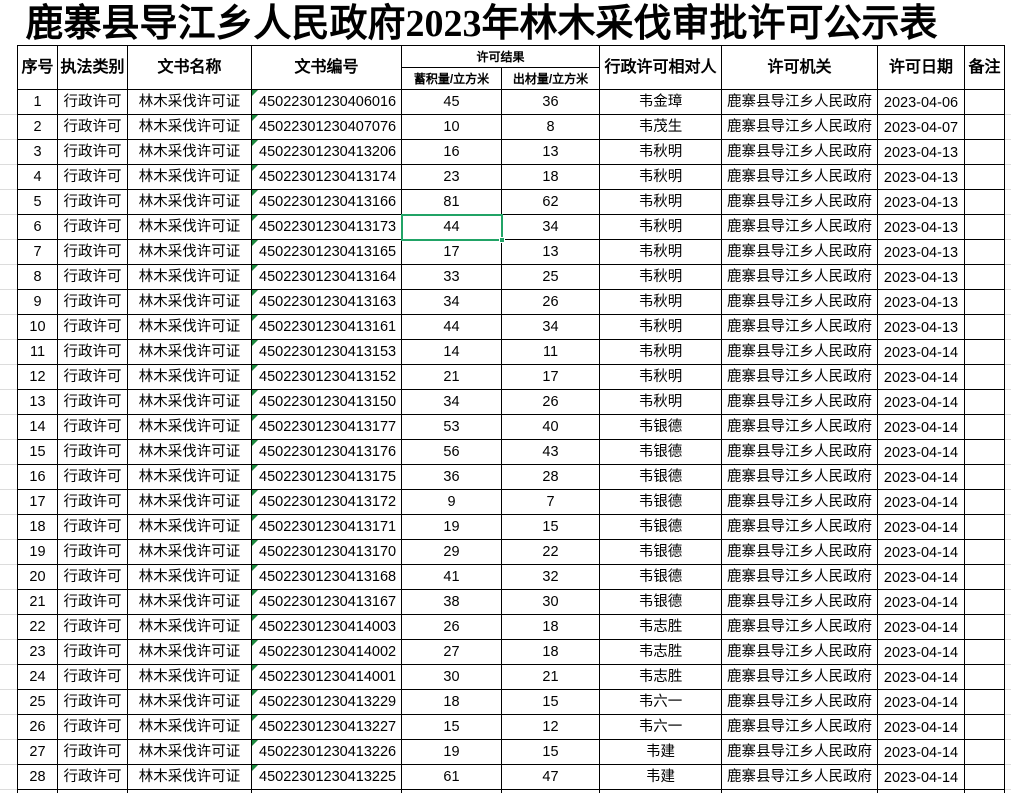  I want to click on cell-volume: 30, so click(452, 677).